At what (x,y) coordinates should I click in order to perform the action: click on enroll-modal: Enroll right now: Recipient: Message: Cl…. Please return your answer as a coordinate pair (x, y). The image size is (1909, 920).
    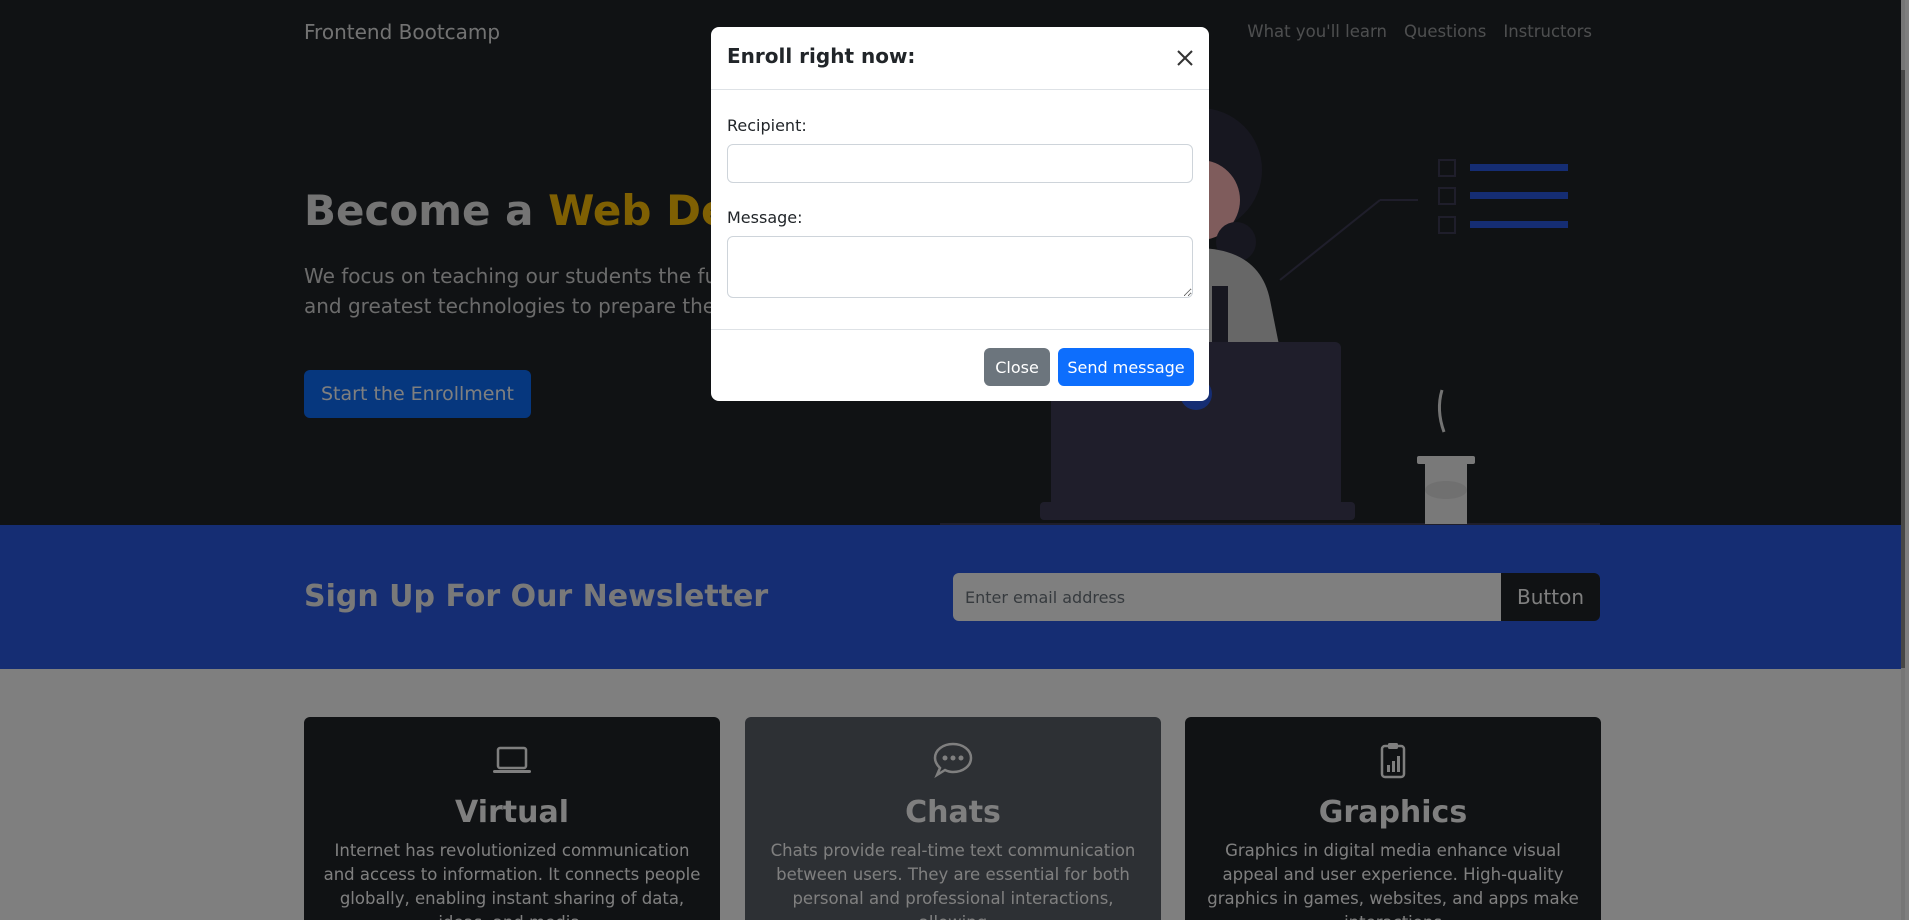
    Looking at the image, I should click on (960, 214).